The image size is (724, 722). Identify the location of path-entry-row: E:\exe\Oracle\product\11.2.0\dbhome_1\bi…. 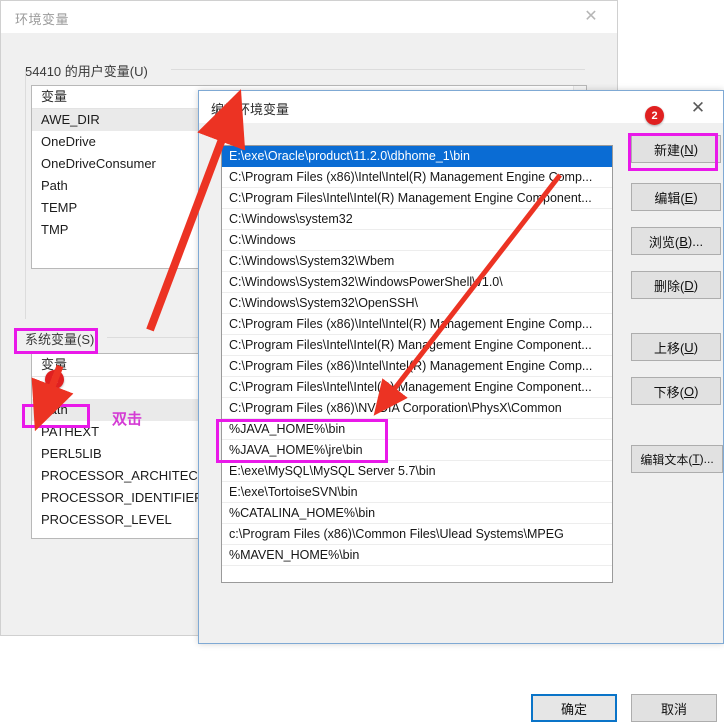
(417, 156).